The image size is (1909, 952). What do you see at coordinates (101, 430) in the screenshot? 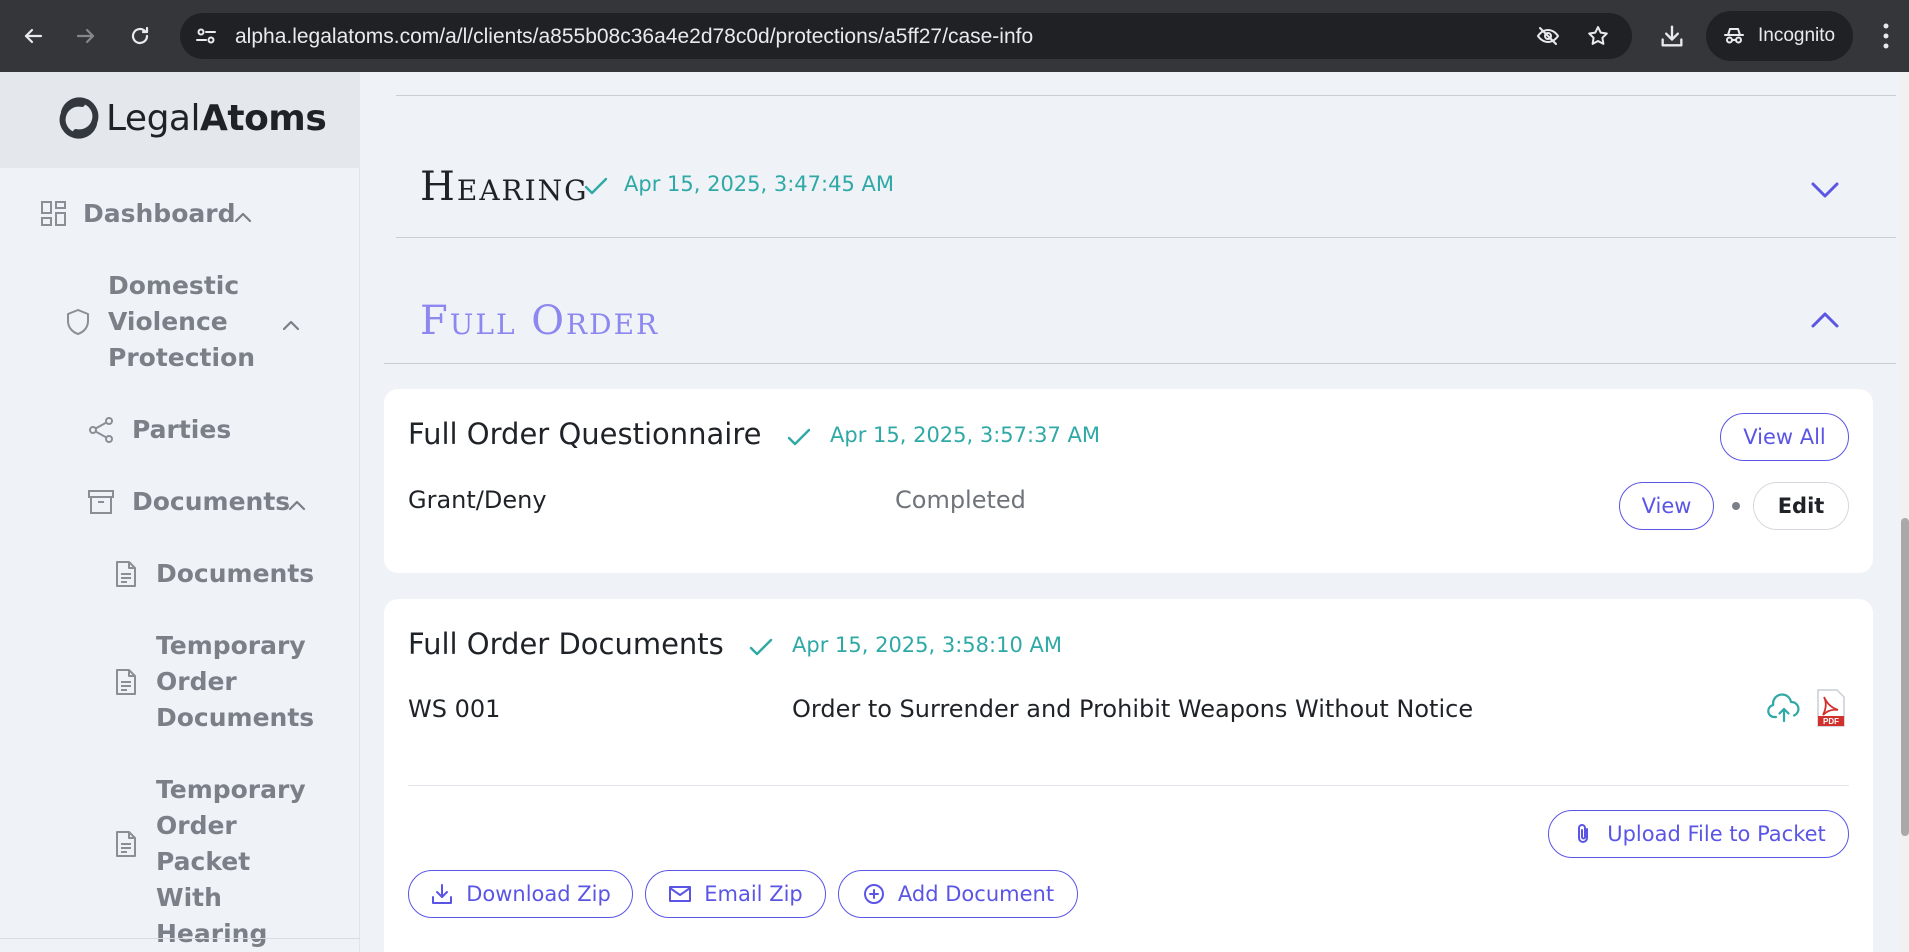
I see `share-icon` at bounding box center [101, 430].